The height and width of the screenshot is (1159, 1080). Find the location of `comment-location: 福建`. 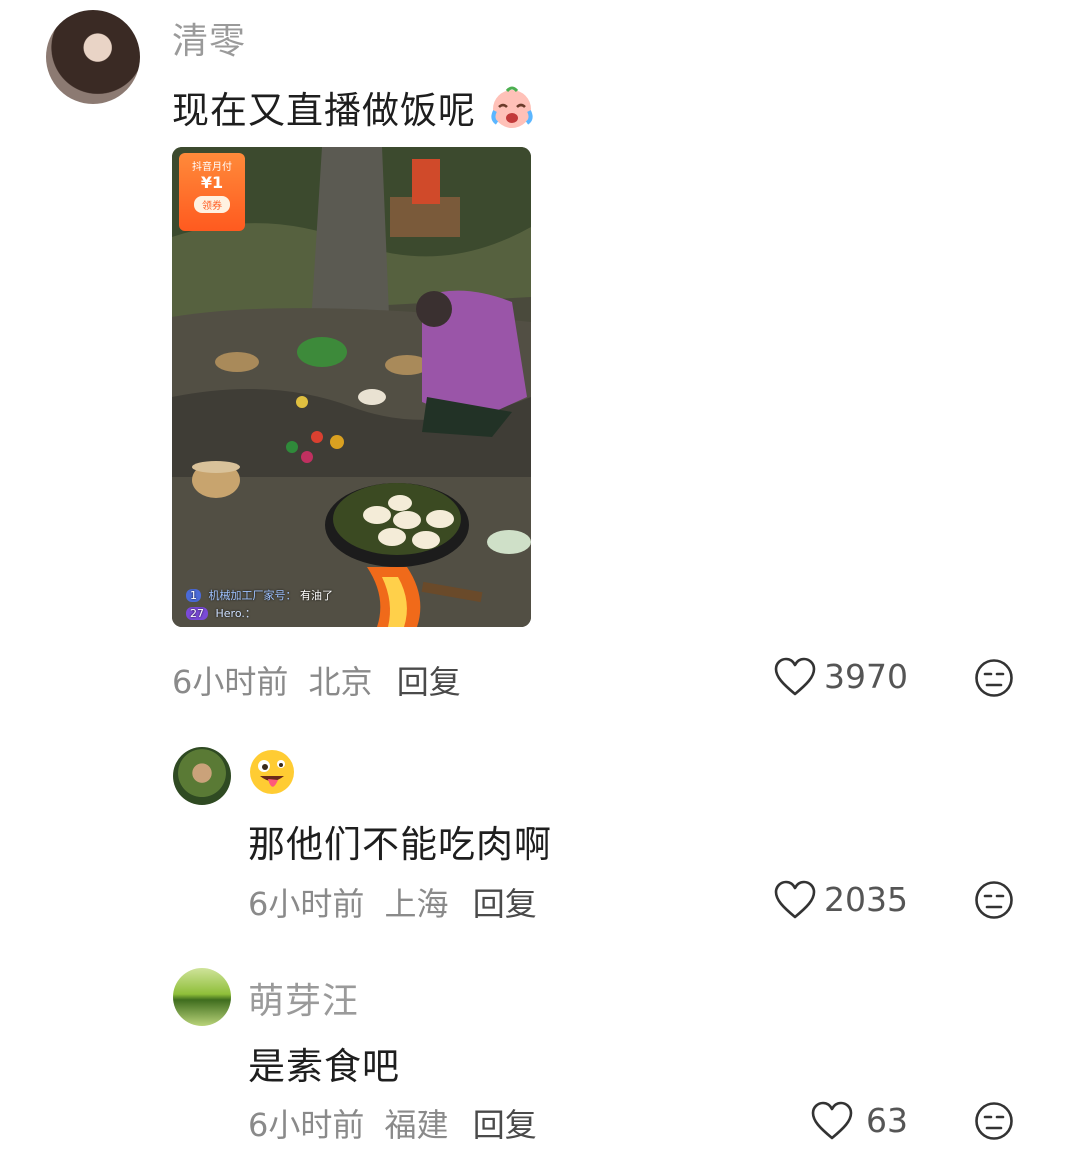

comment-location: 福建 is located at coordinates (416, 1125).